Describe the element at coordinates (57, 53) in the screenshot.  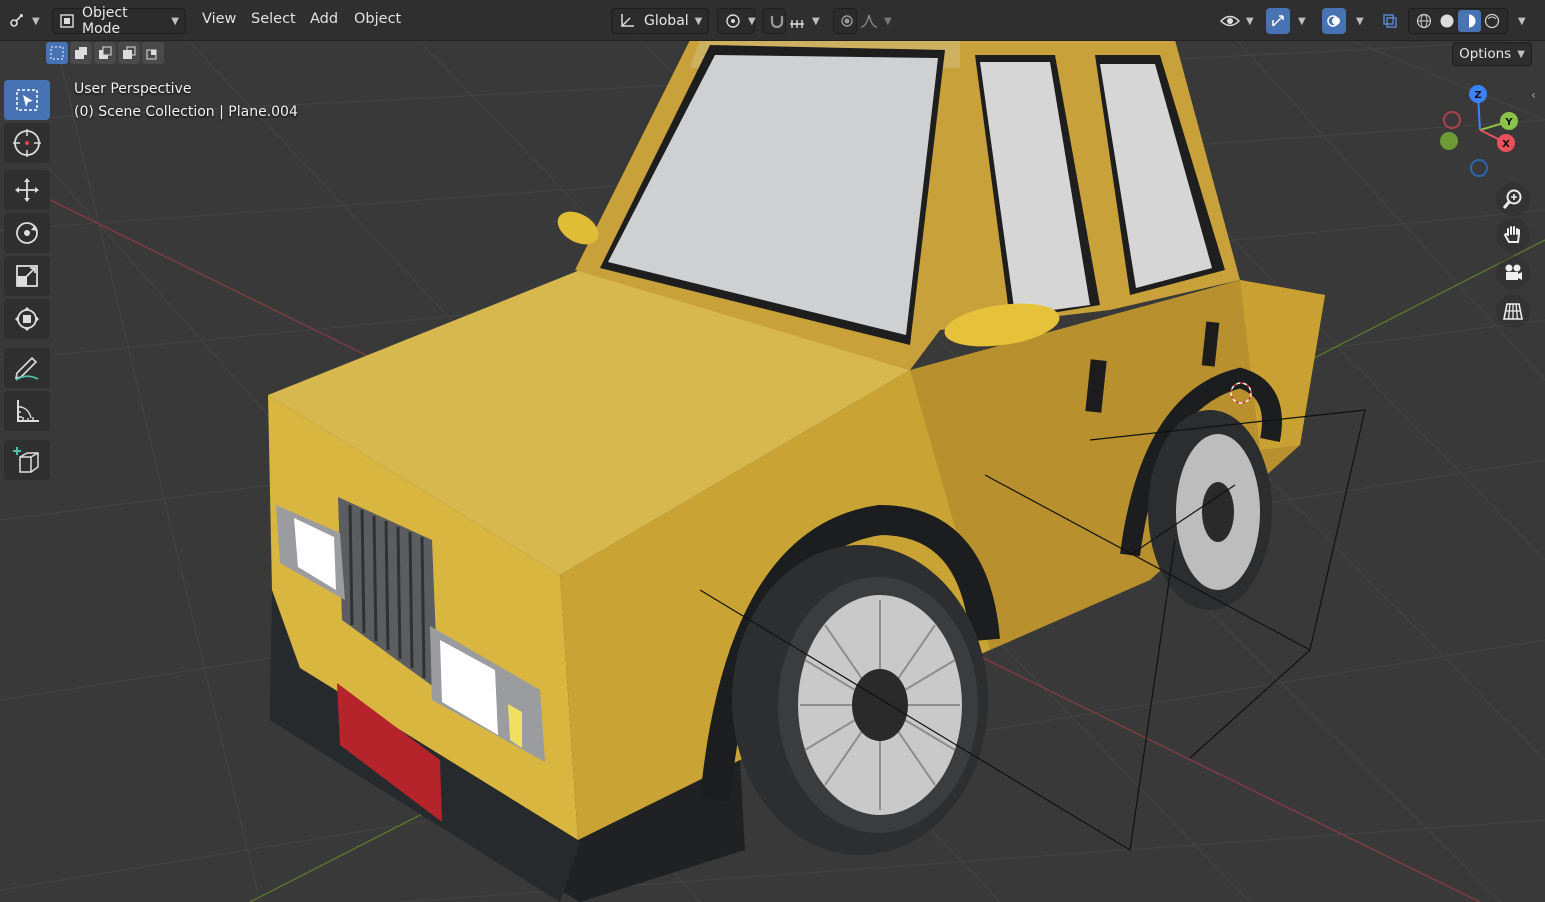
I see `select-new-icon` at that location.